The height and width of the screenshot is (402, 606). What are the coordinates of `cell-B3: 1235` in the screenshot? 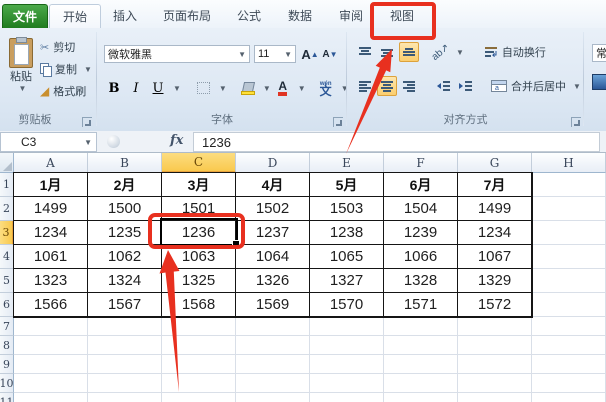 It's located at (125, 233).